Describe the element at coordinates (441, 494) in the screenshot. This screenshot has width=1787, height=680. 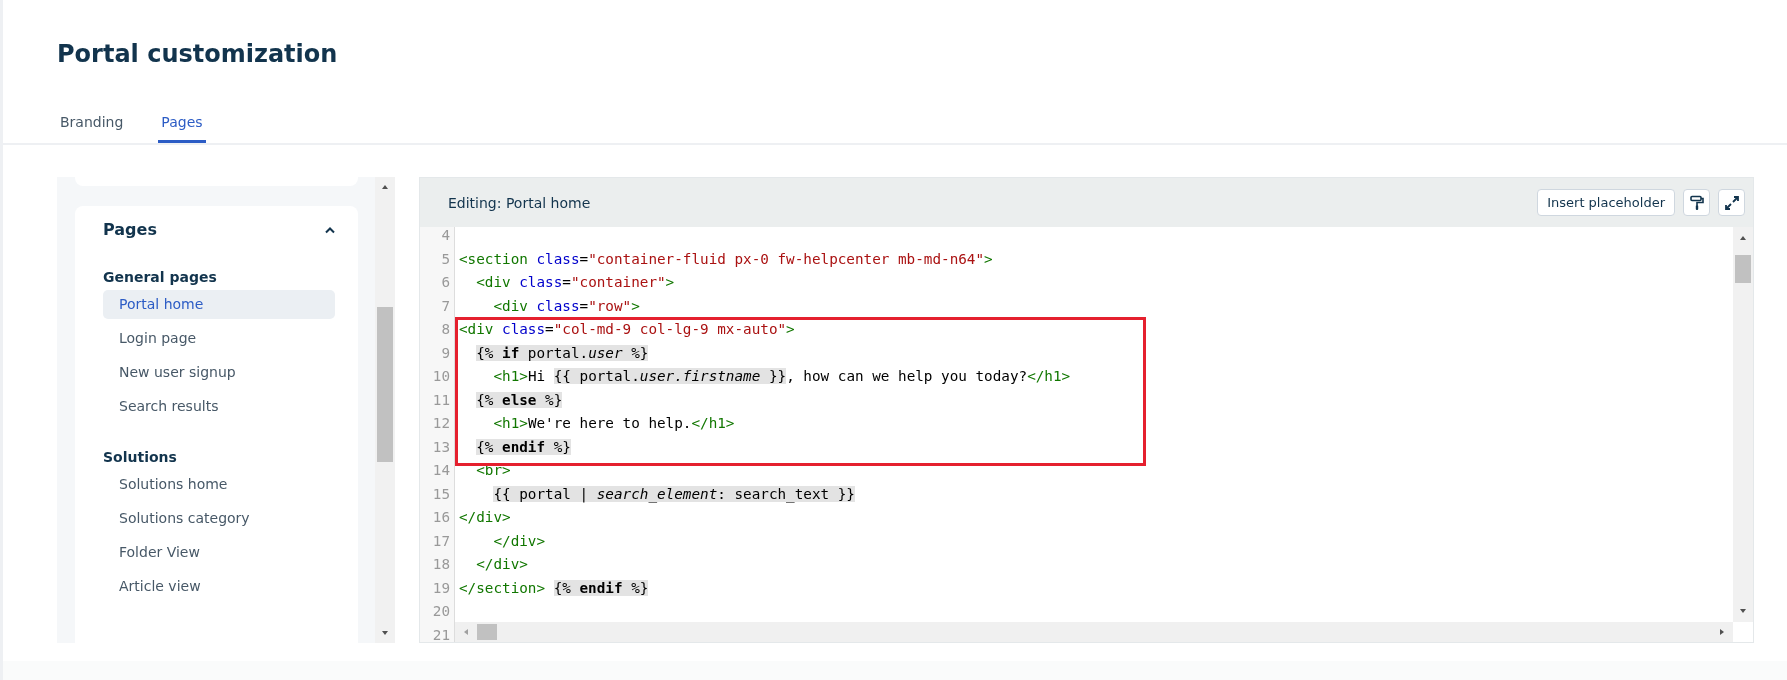
I see `line-number: 15` at that location.